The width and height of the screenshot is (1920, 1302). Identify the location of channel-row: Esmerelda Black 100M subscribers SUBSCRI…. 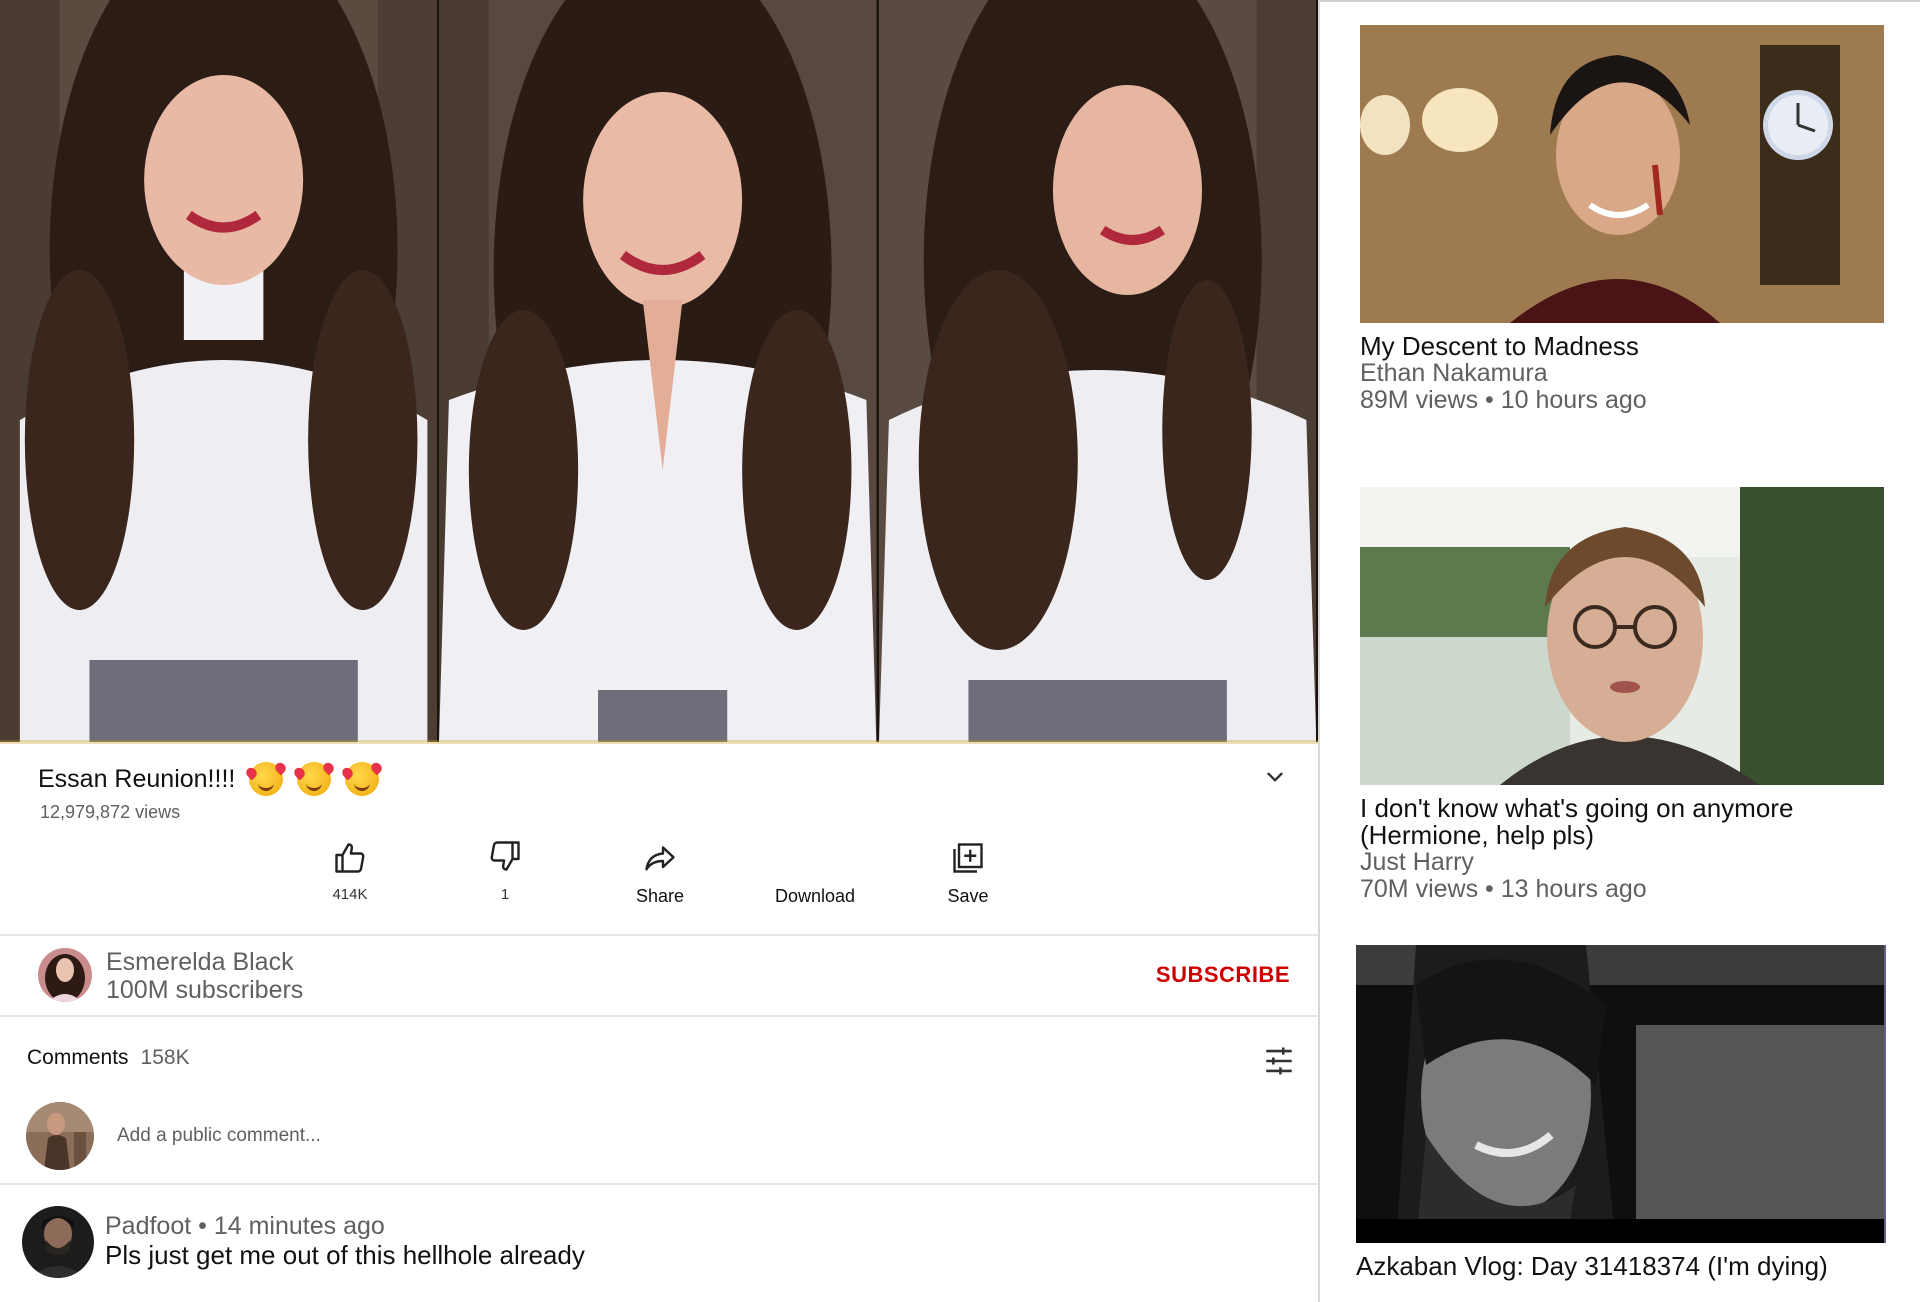
(659, 975).